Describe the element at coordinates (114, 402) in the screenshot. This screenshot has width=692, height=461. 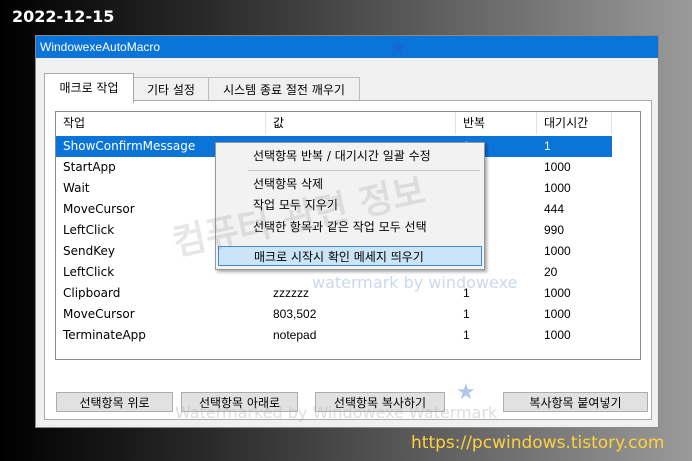
I see `move-up-button: 선택항목 위로` at that location.